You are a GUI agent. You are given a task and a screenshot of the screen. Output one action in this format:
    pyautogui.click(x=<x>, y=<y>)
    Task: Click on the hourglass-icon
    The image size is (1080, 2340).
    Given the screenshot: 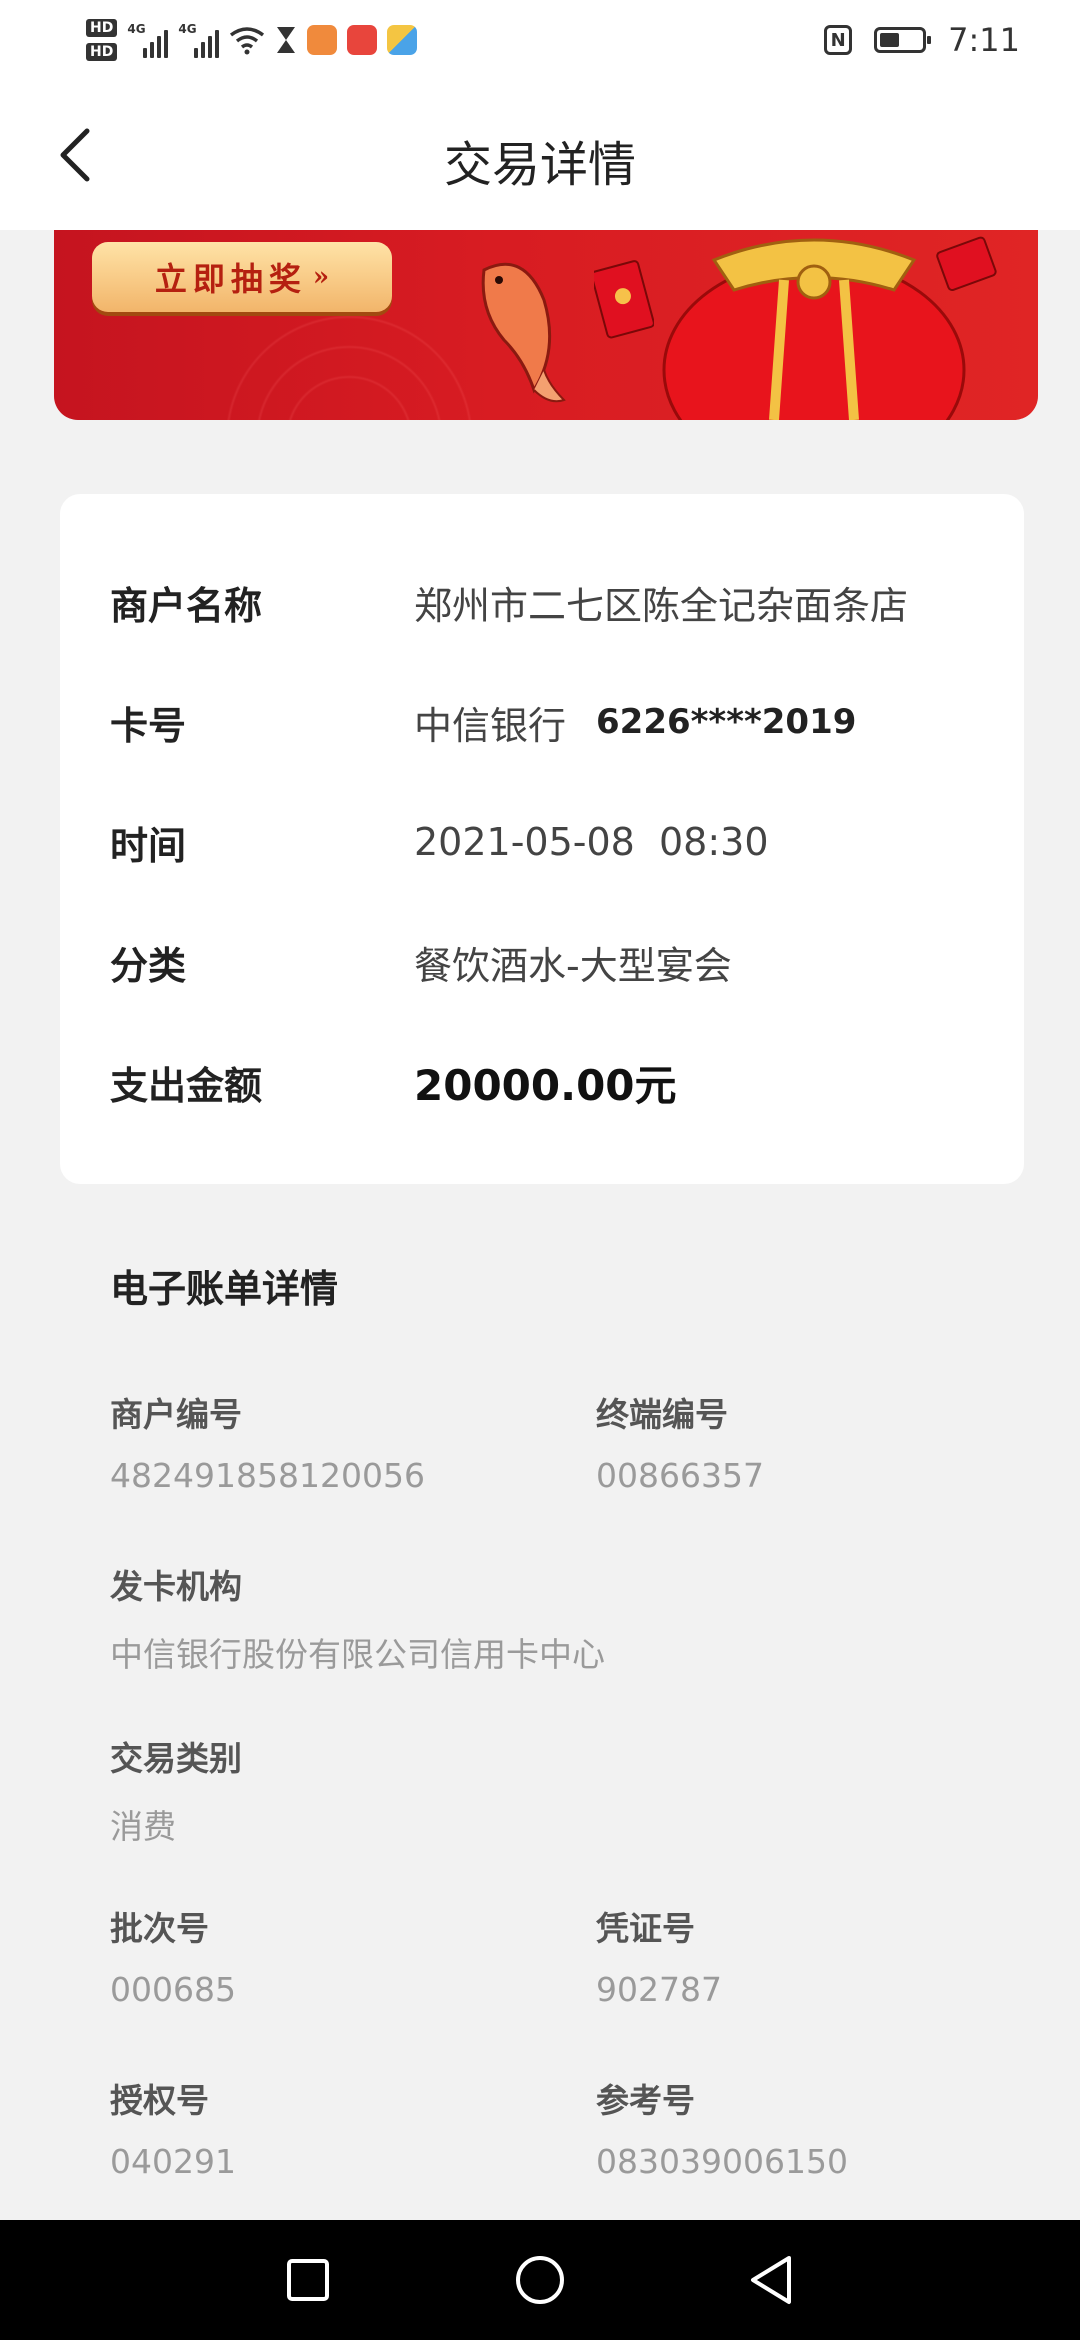 What is the action you would take?
    pyautogui.click(x=286, y=40)
    